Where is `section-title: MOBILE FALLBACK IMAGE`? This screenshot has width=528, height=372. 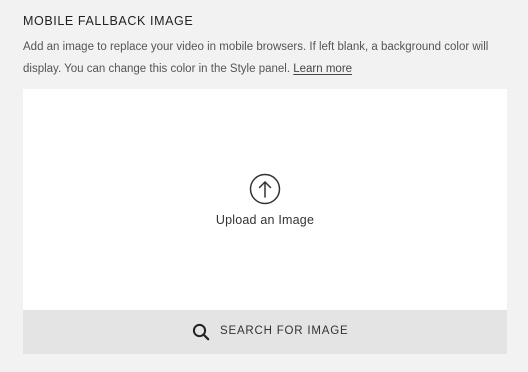
section-title: MOBILE FALLBACK IMAGE is located at coordinates (108, 21).